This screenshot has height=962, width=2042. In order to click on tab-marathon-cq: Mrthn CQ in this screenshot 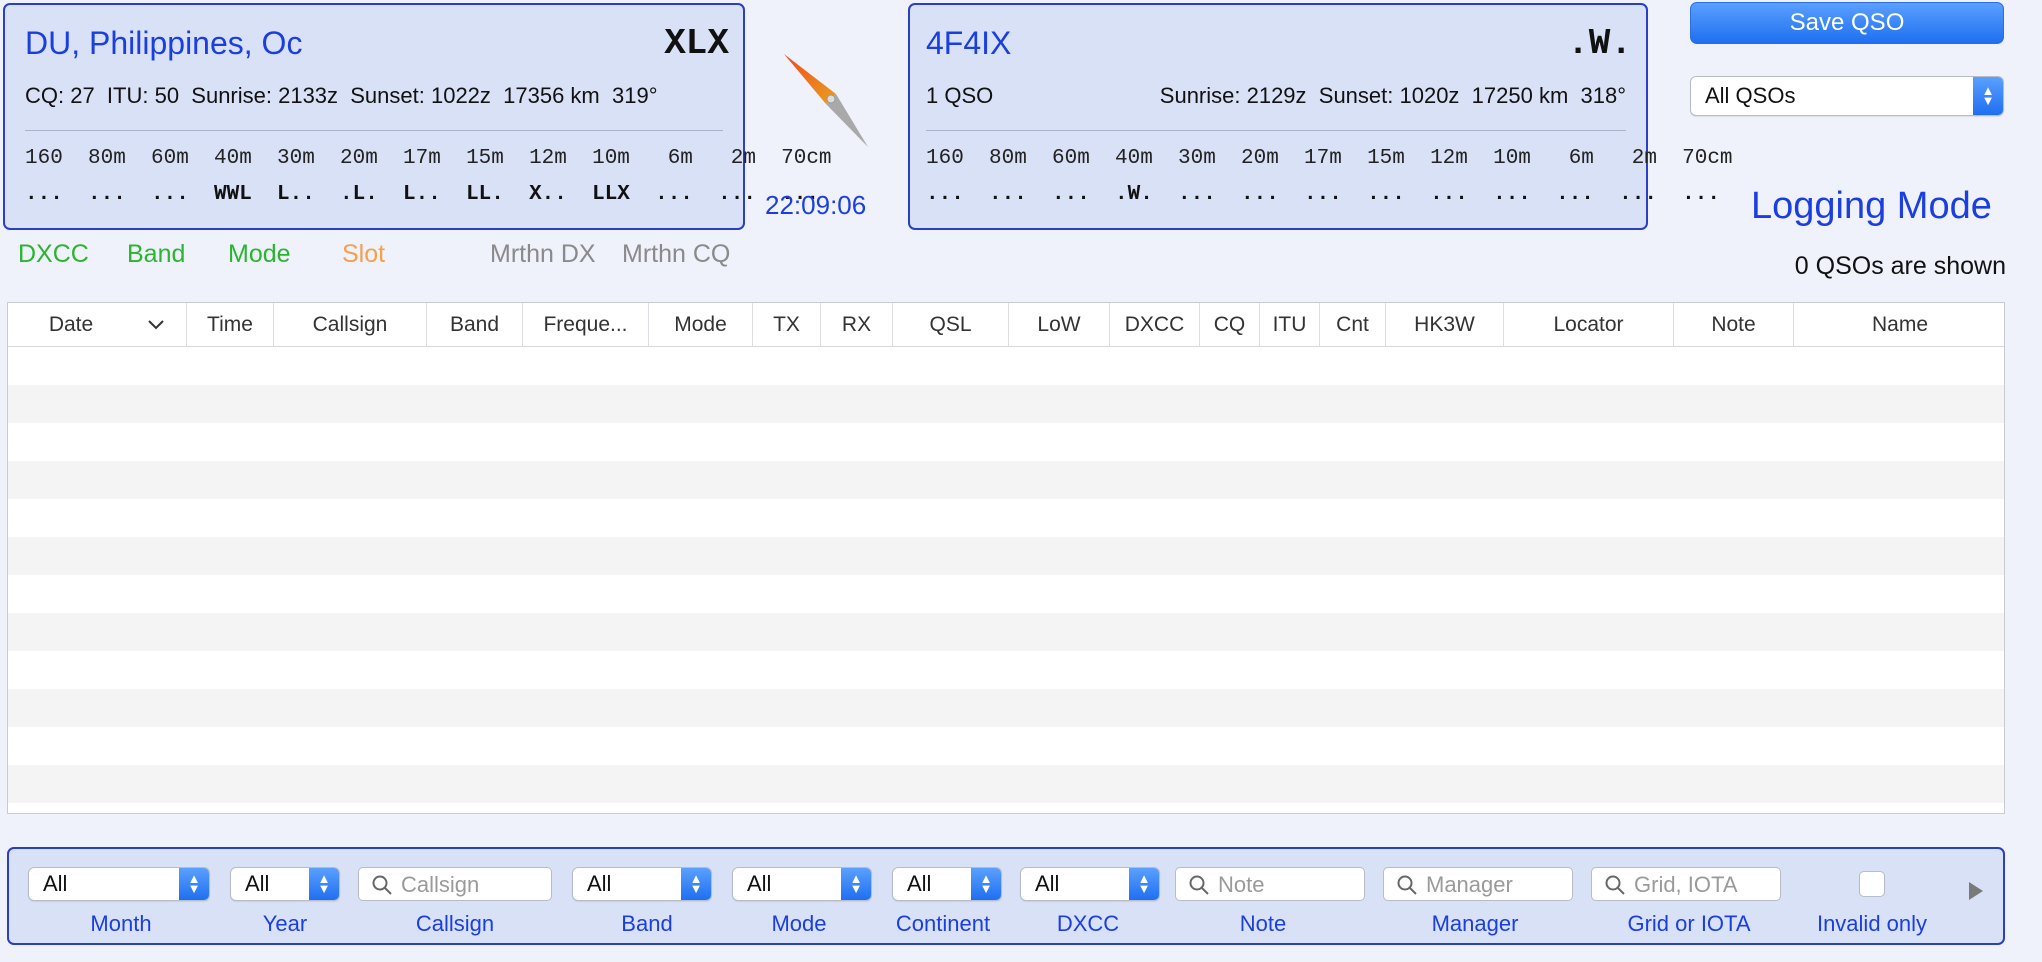, I will do `click(676, 254)`.